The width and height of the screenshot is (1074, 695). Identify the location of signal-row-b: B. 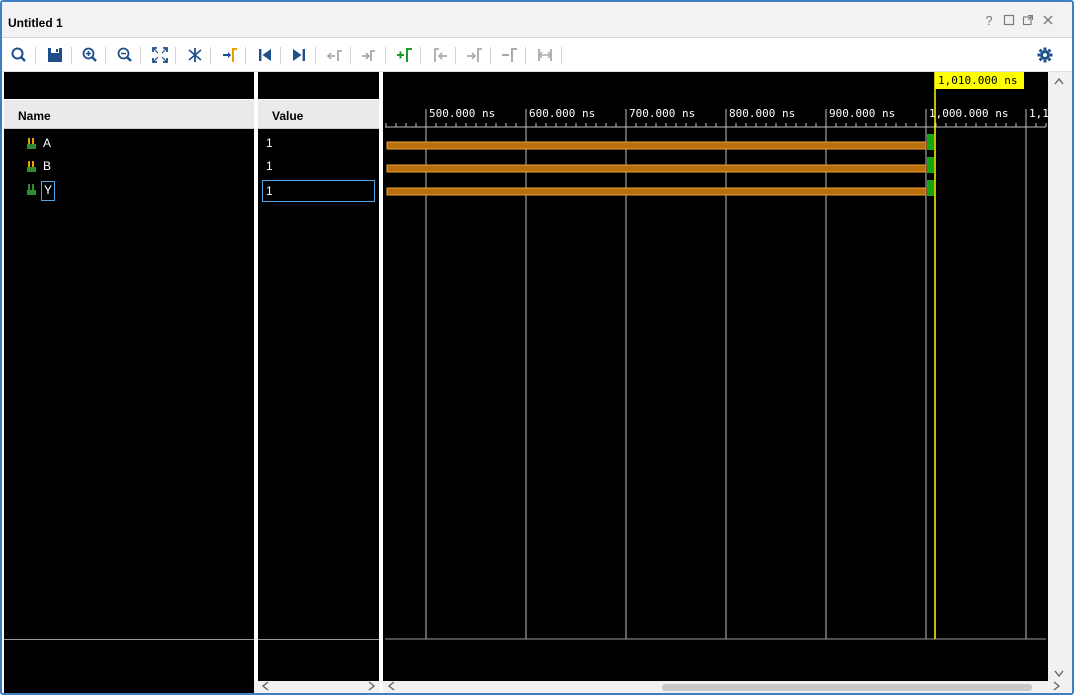
(129, 167).